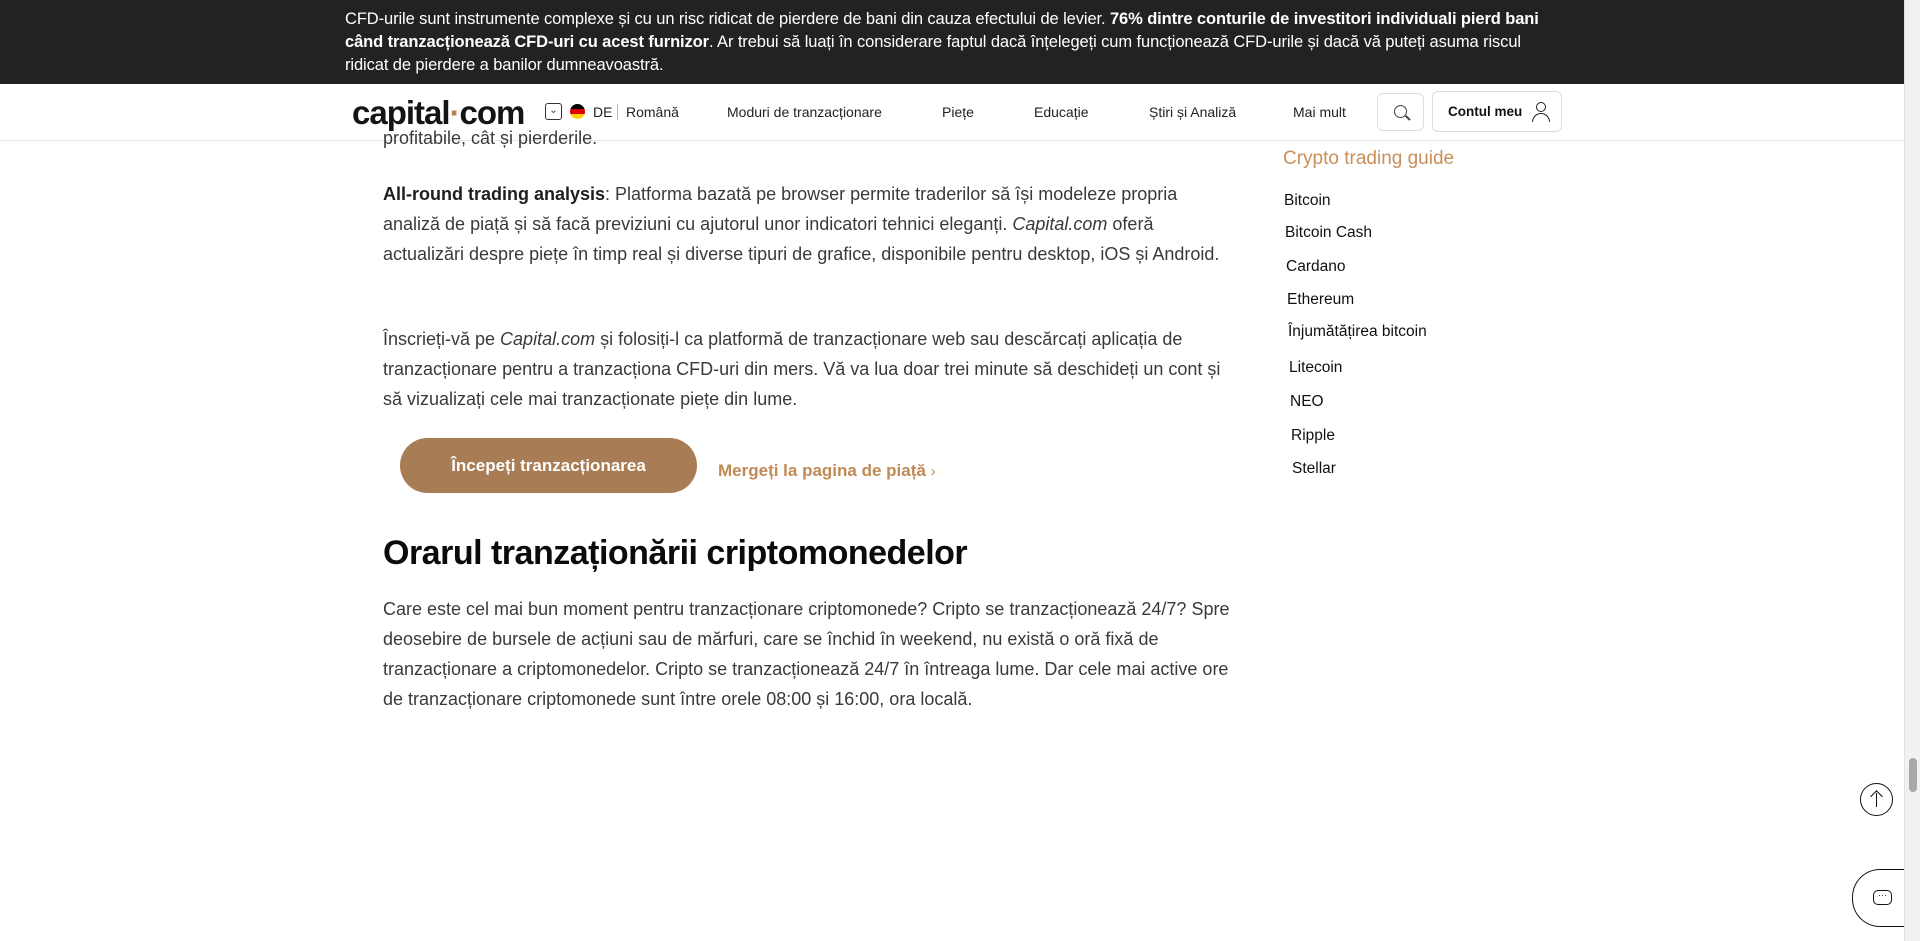 Image resolution: width=1920 pixels, height=941 pixels. I want to click on nav-trading-modes: Moduri de tranzacționare, so click(804, 112).